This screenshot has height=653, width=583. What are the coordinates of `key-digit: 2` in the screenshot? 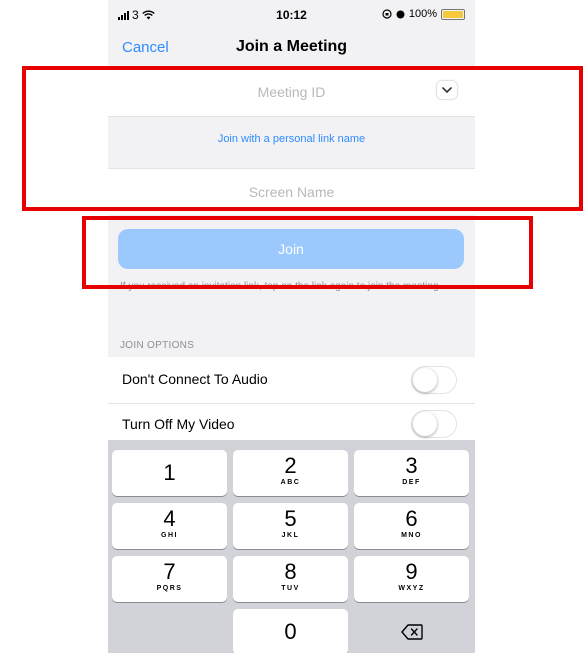 It's located at (290, 465).